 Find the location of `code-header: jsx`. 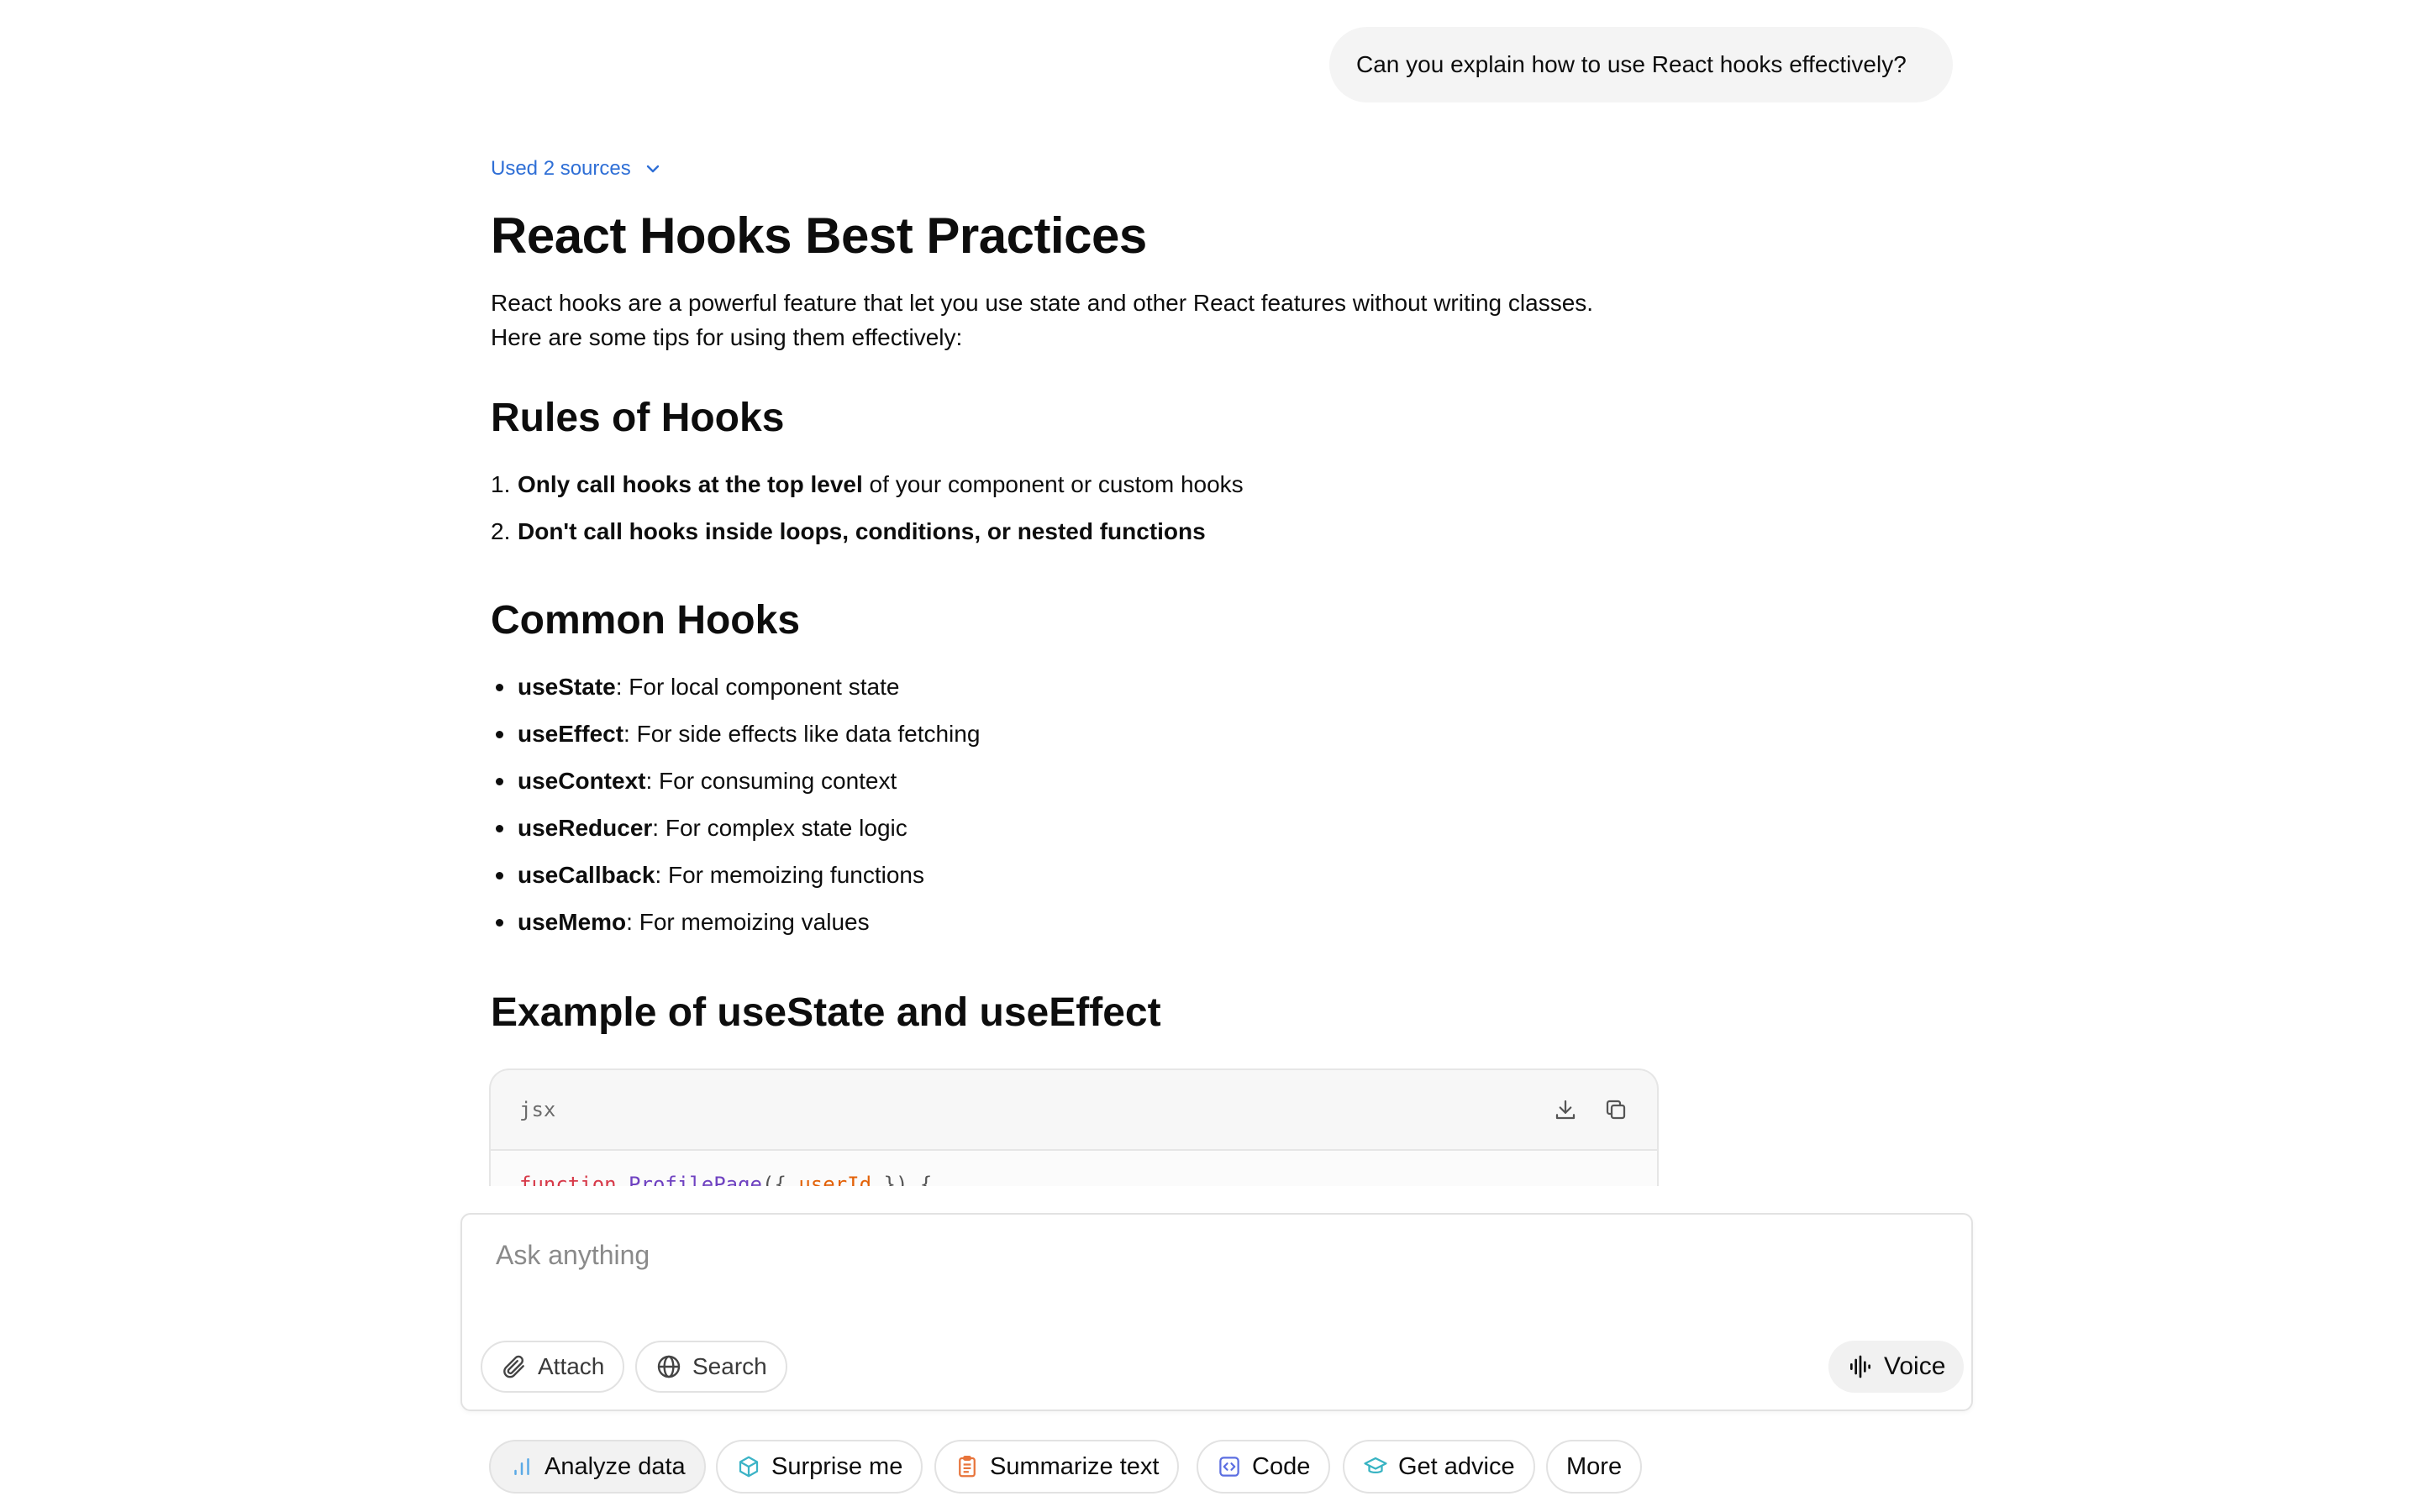

code-header: jsx is located at coordinates (1074, 1110).